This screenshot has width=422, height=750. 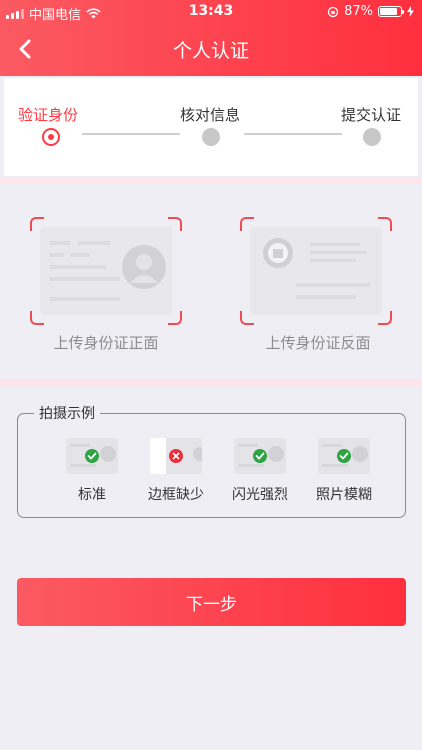 What do you see at coordinates (67, 413) in the screenshot?
I see `examples-title: 拍摄示例` at bounding box center [67, 413].